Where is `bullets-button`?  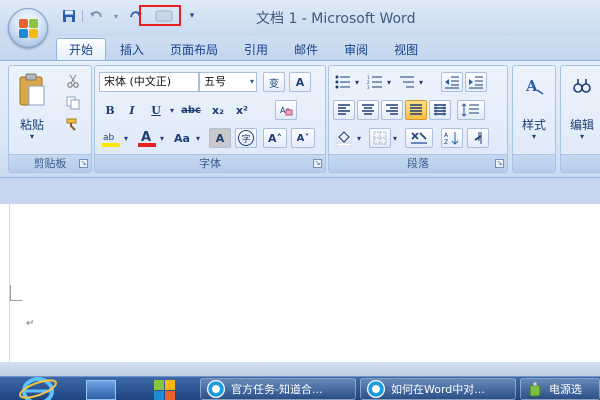
bullets-button is located at coordinates (343, 82).